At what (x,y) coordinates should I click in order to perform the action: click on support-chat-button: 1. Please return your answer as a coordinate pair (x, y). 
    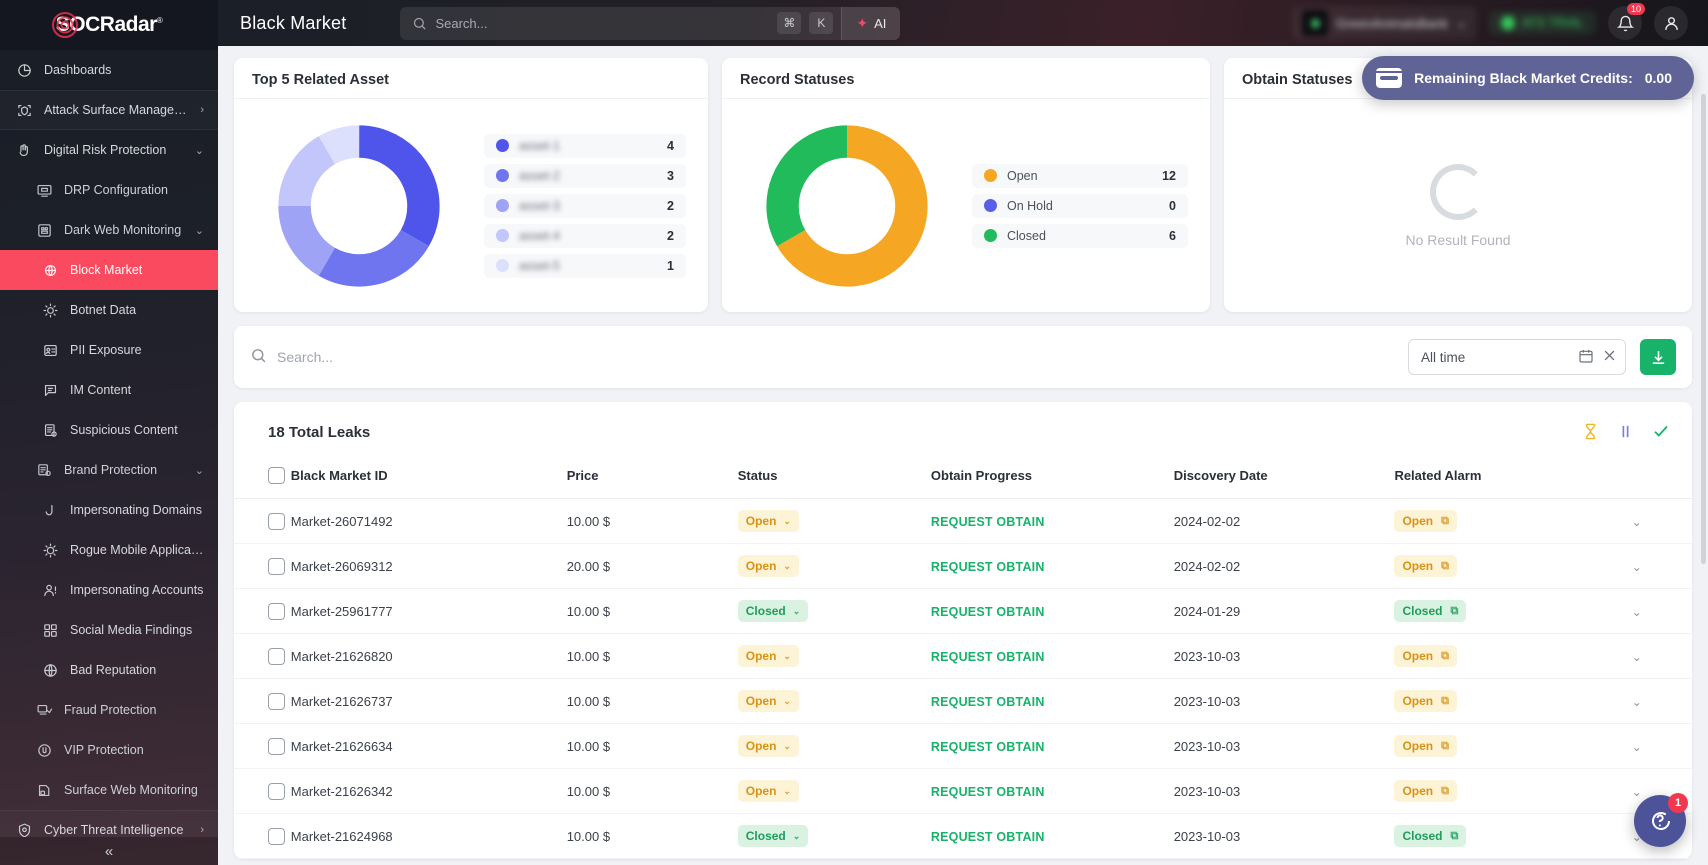
    Looking at the image, I should click on (1661, 820).